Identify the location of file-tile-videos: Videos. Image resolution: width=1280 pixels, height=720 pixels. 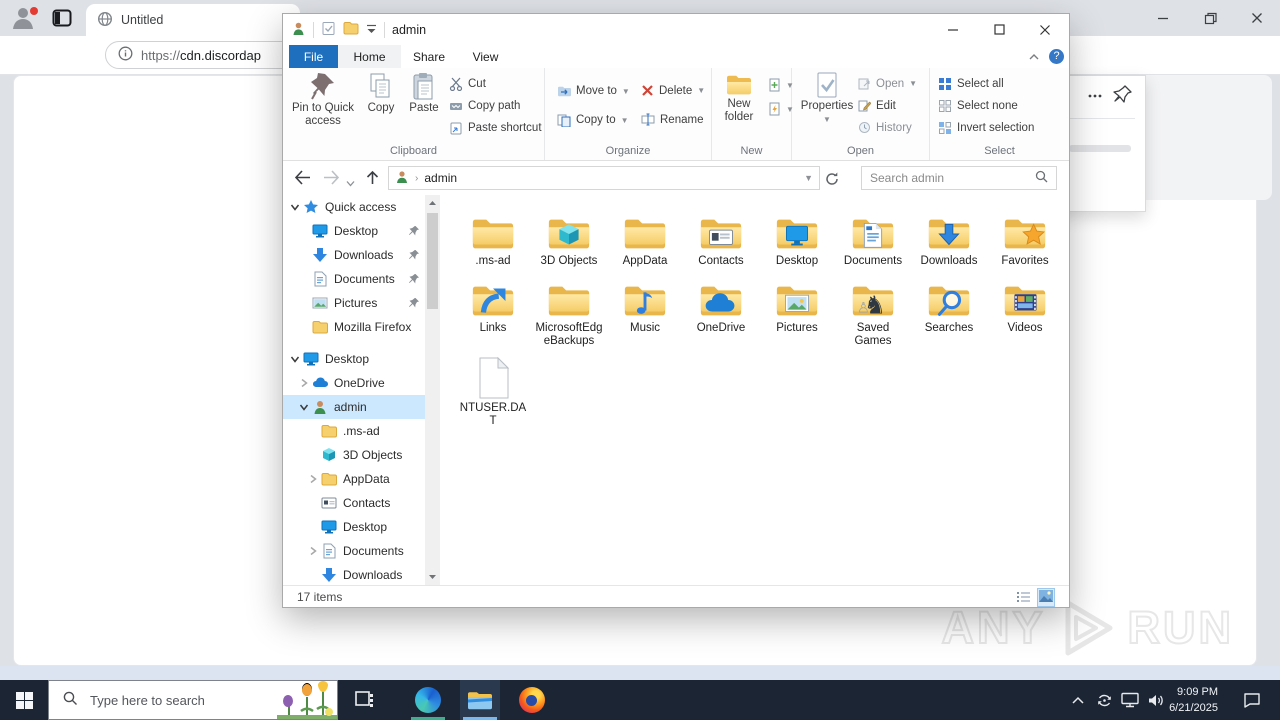
(1025, 310).